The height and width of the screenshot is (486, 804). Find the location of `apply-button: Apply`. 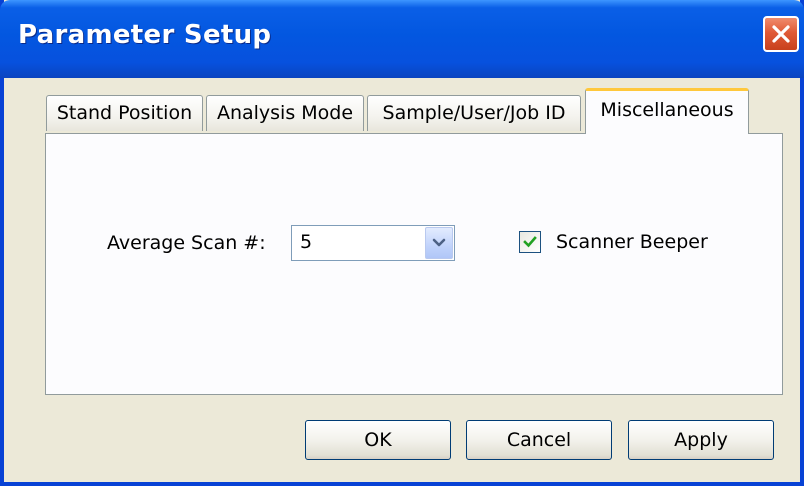

apply-button: Apply is located at coordinates (701, 440).